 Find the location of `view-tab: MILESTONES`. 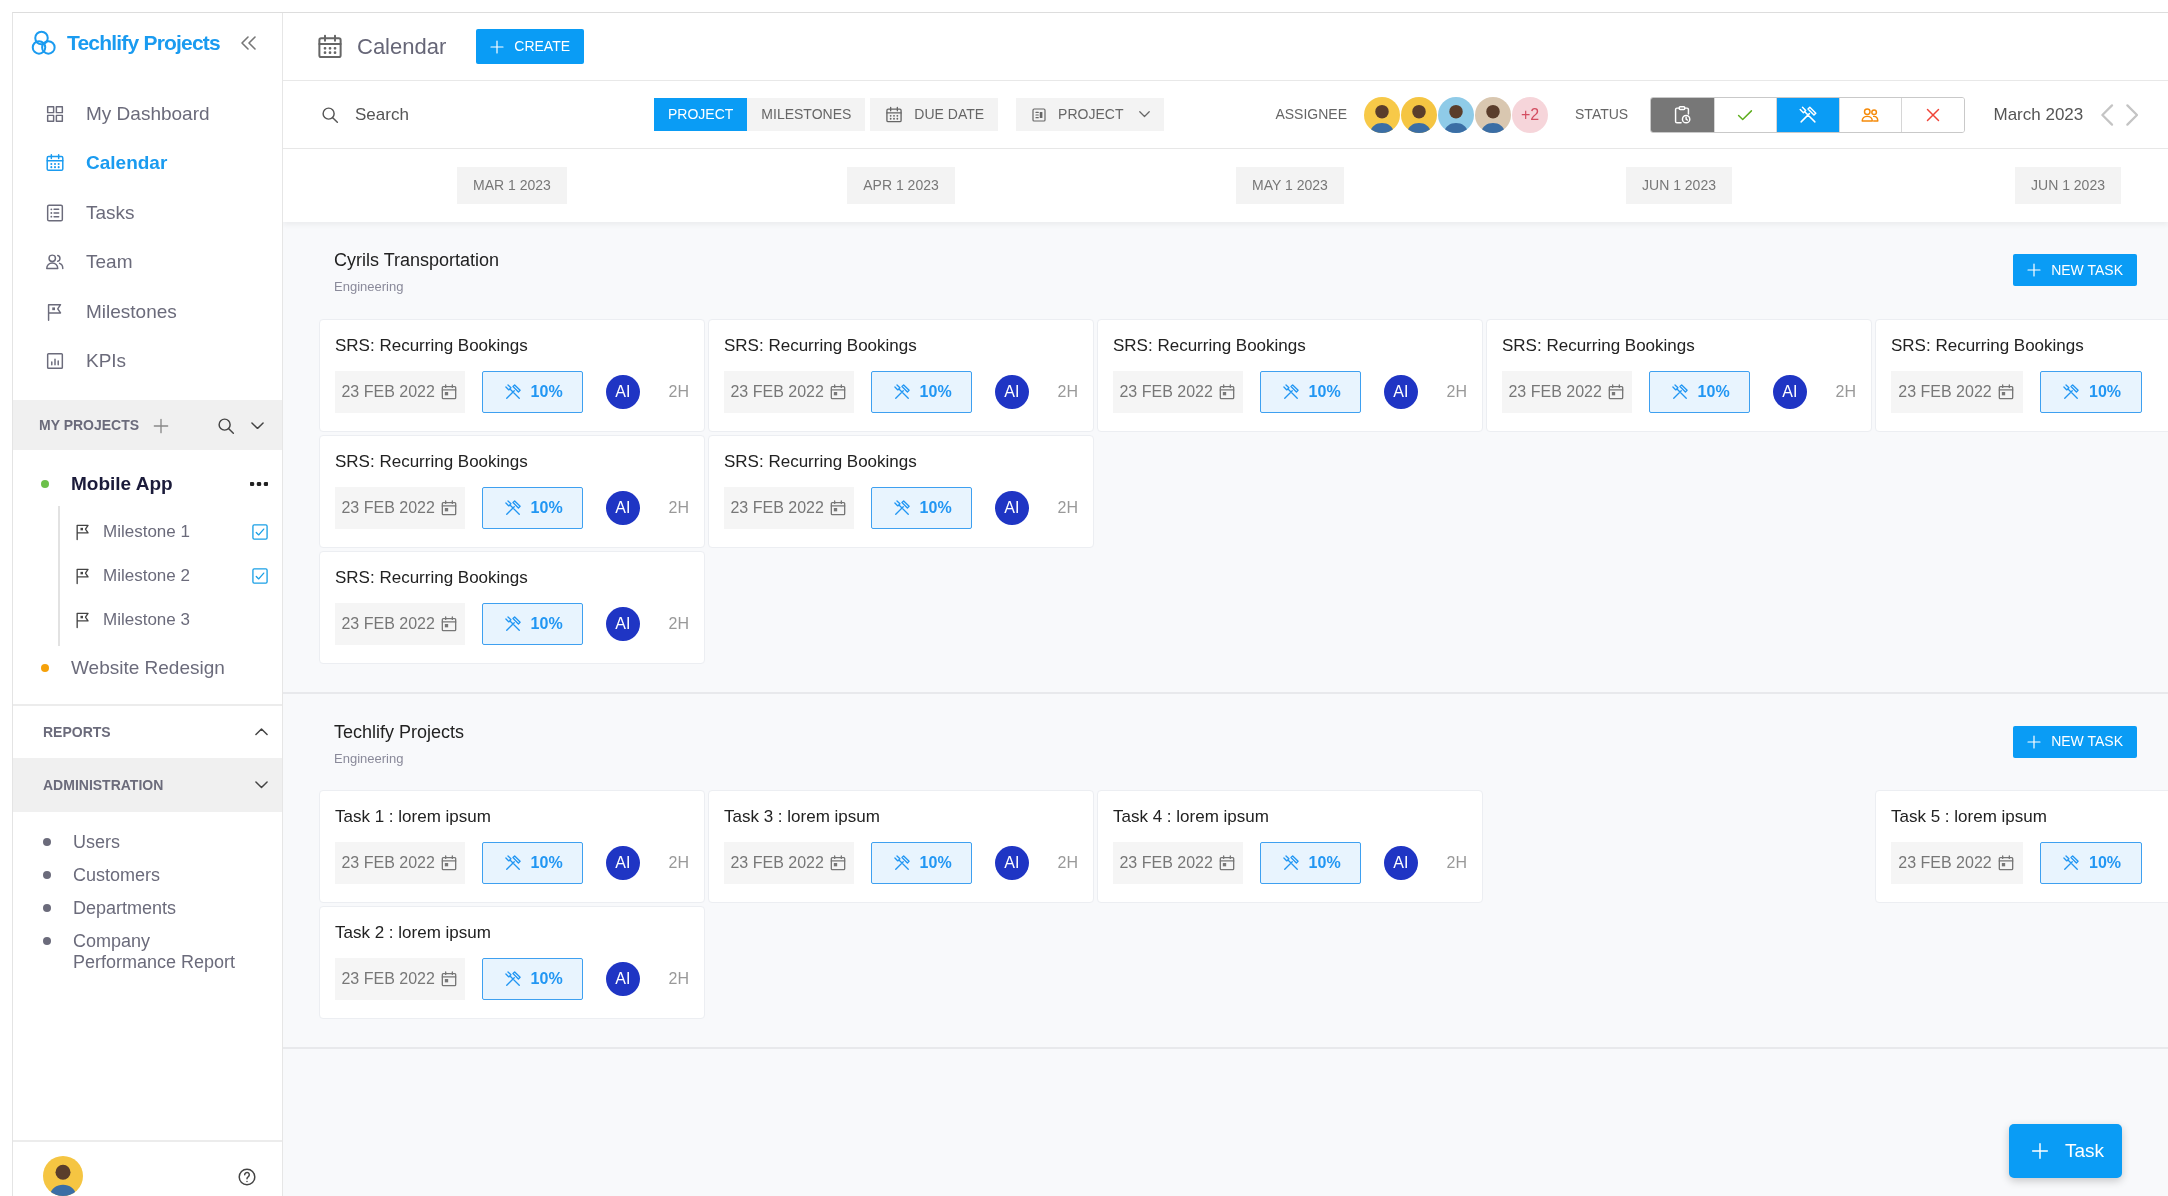

view-tab: MILESTONES is located at coordinates (806, 114).